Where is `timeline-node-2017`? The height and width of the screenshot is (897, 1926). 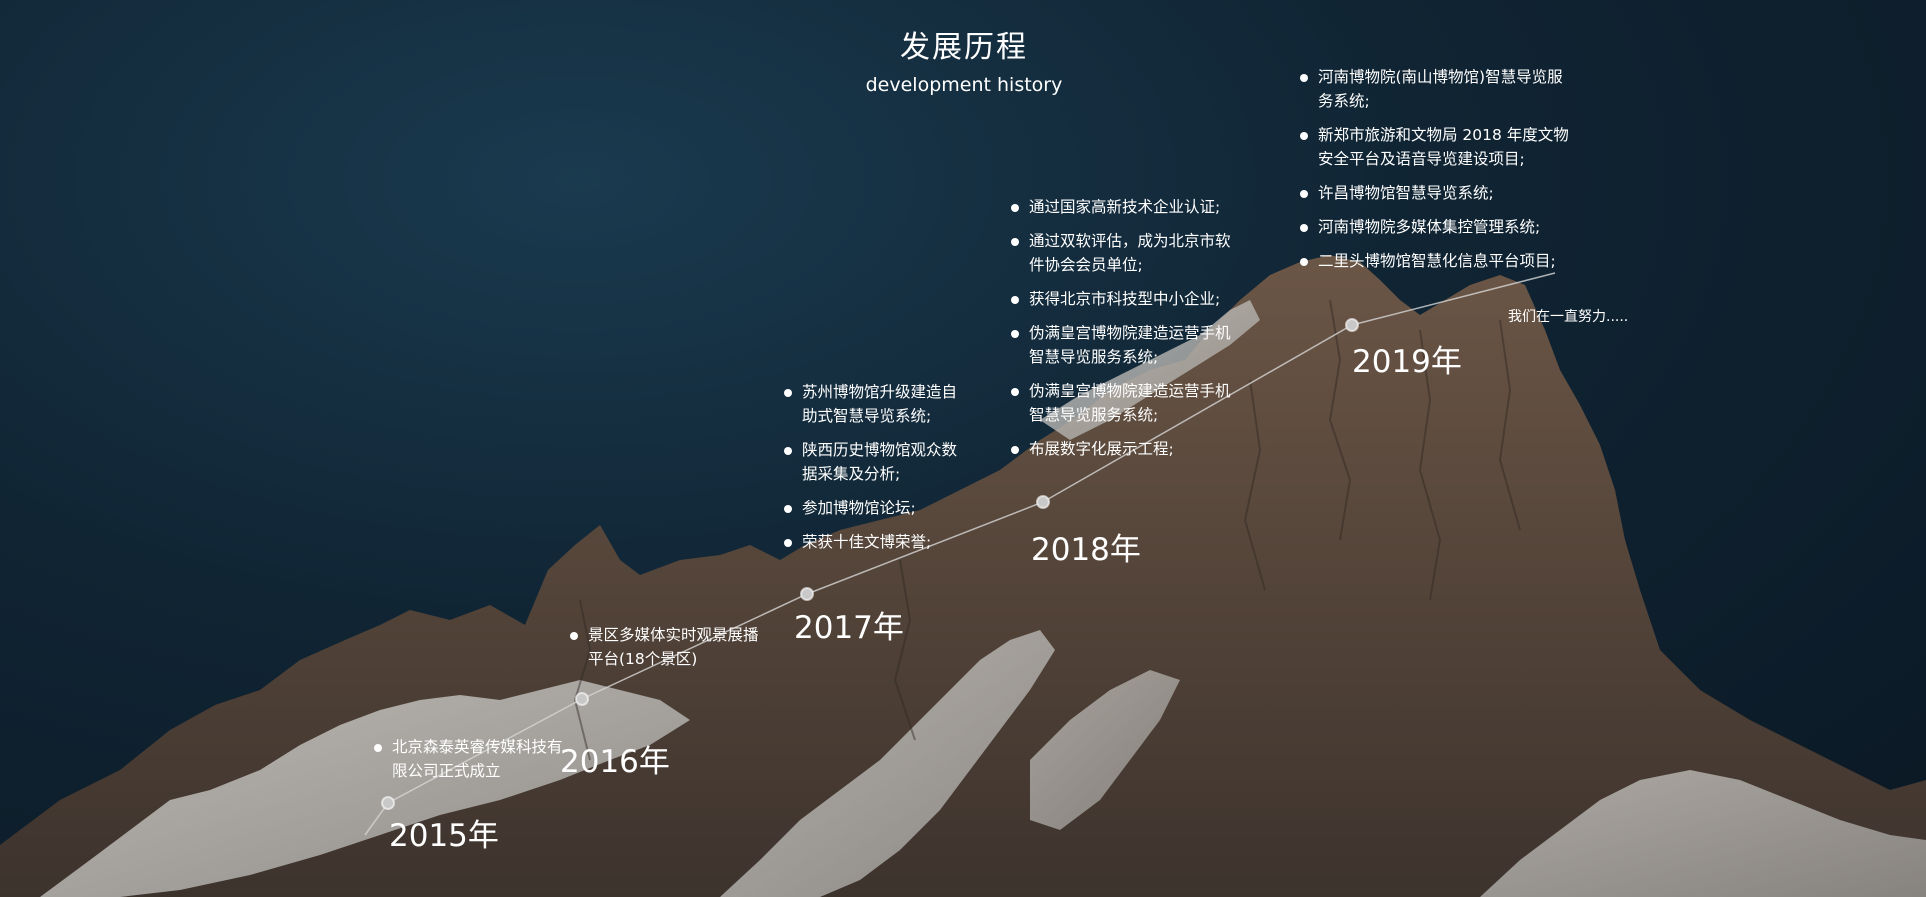 timeline-node-2017 is located at coordinates (807, 594).